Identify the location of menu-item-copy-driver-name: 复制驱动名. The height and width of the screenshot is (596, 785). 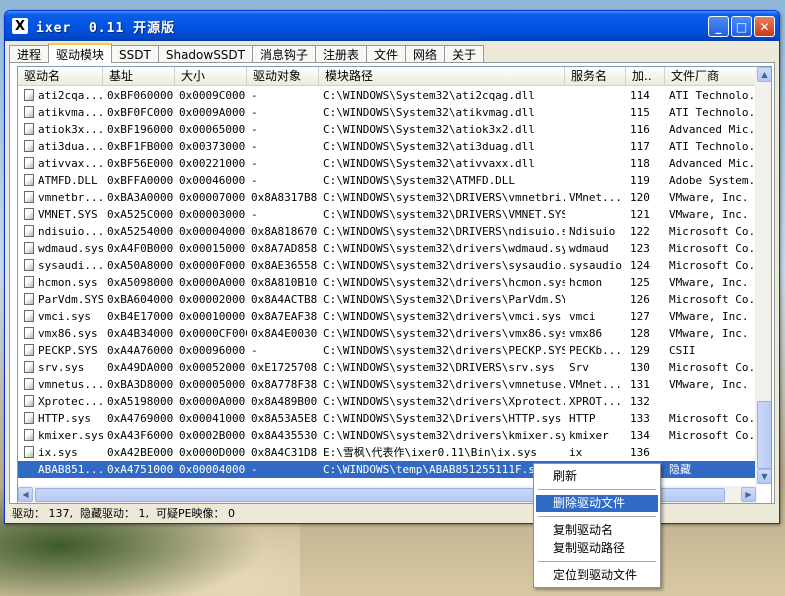
(597, 530).